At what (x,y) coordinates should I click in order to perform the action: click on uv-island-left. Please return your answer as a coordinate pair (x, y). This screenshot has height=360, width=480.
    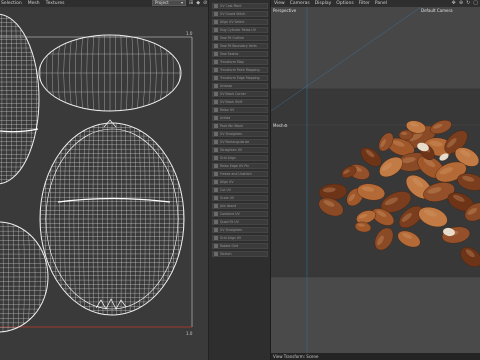
    Looking at the image, I should click on (21, 99).